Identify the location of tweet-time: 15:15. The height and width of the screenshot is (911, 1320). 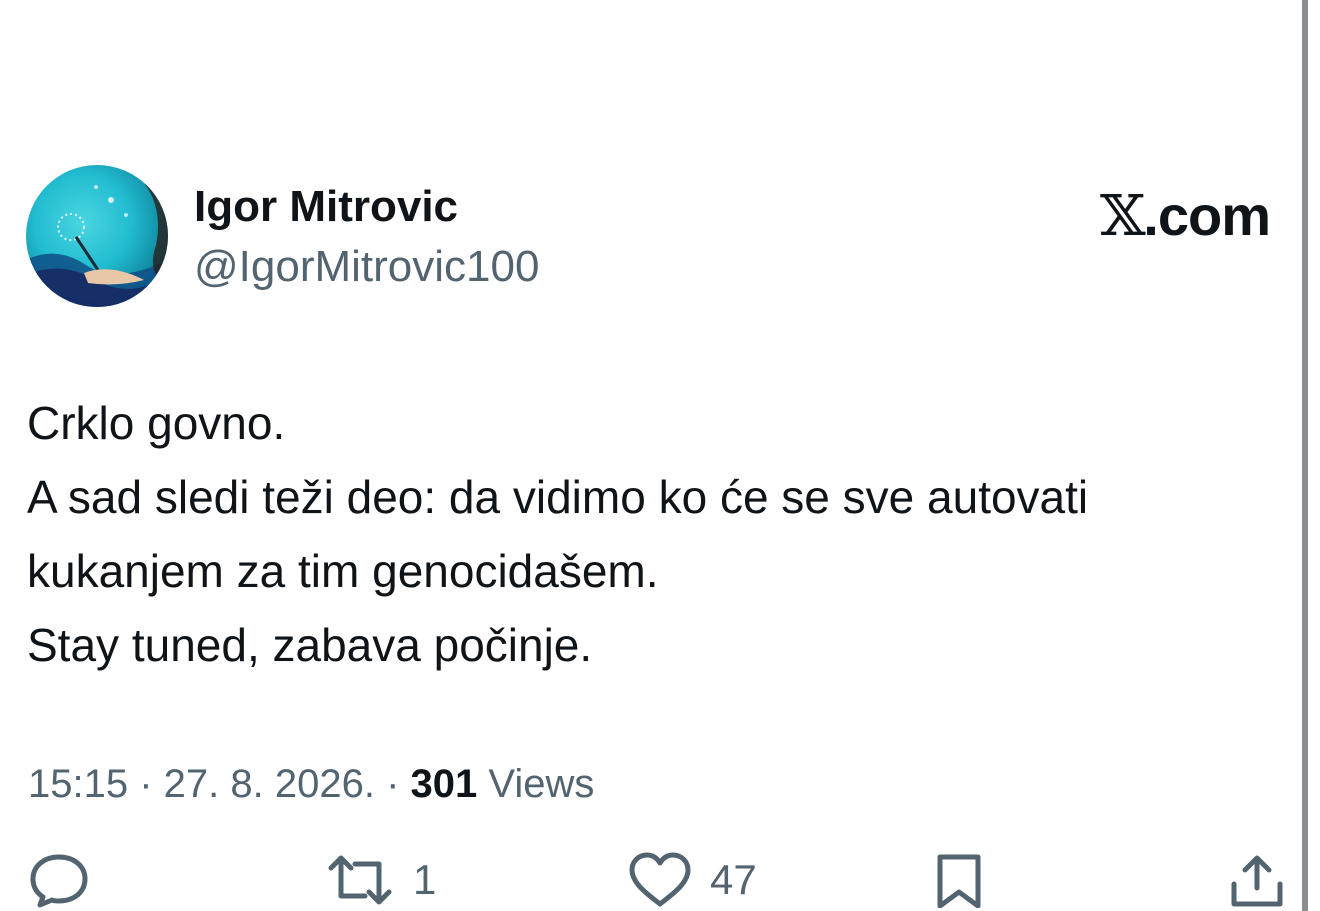
(78, 784).